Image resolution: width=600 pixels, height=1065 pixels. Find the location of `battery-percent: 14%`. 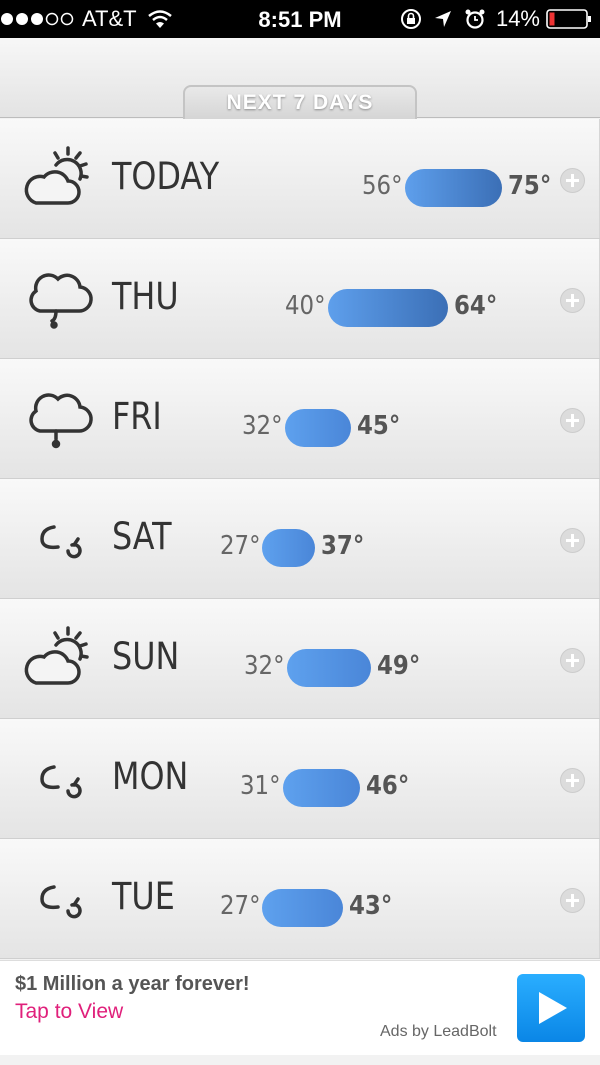

battery-percent: 14% is located at coordinates (517, 18).